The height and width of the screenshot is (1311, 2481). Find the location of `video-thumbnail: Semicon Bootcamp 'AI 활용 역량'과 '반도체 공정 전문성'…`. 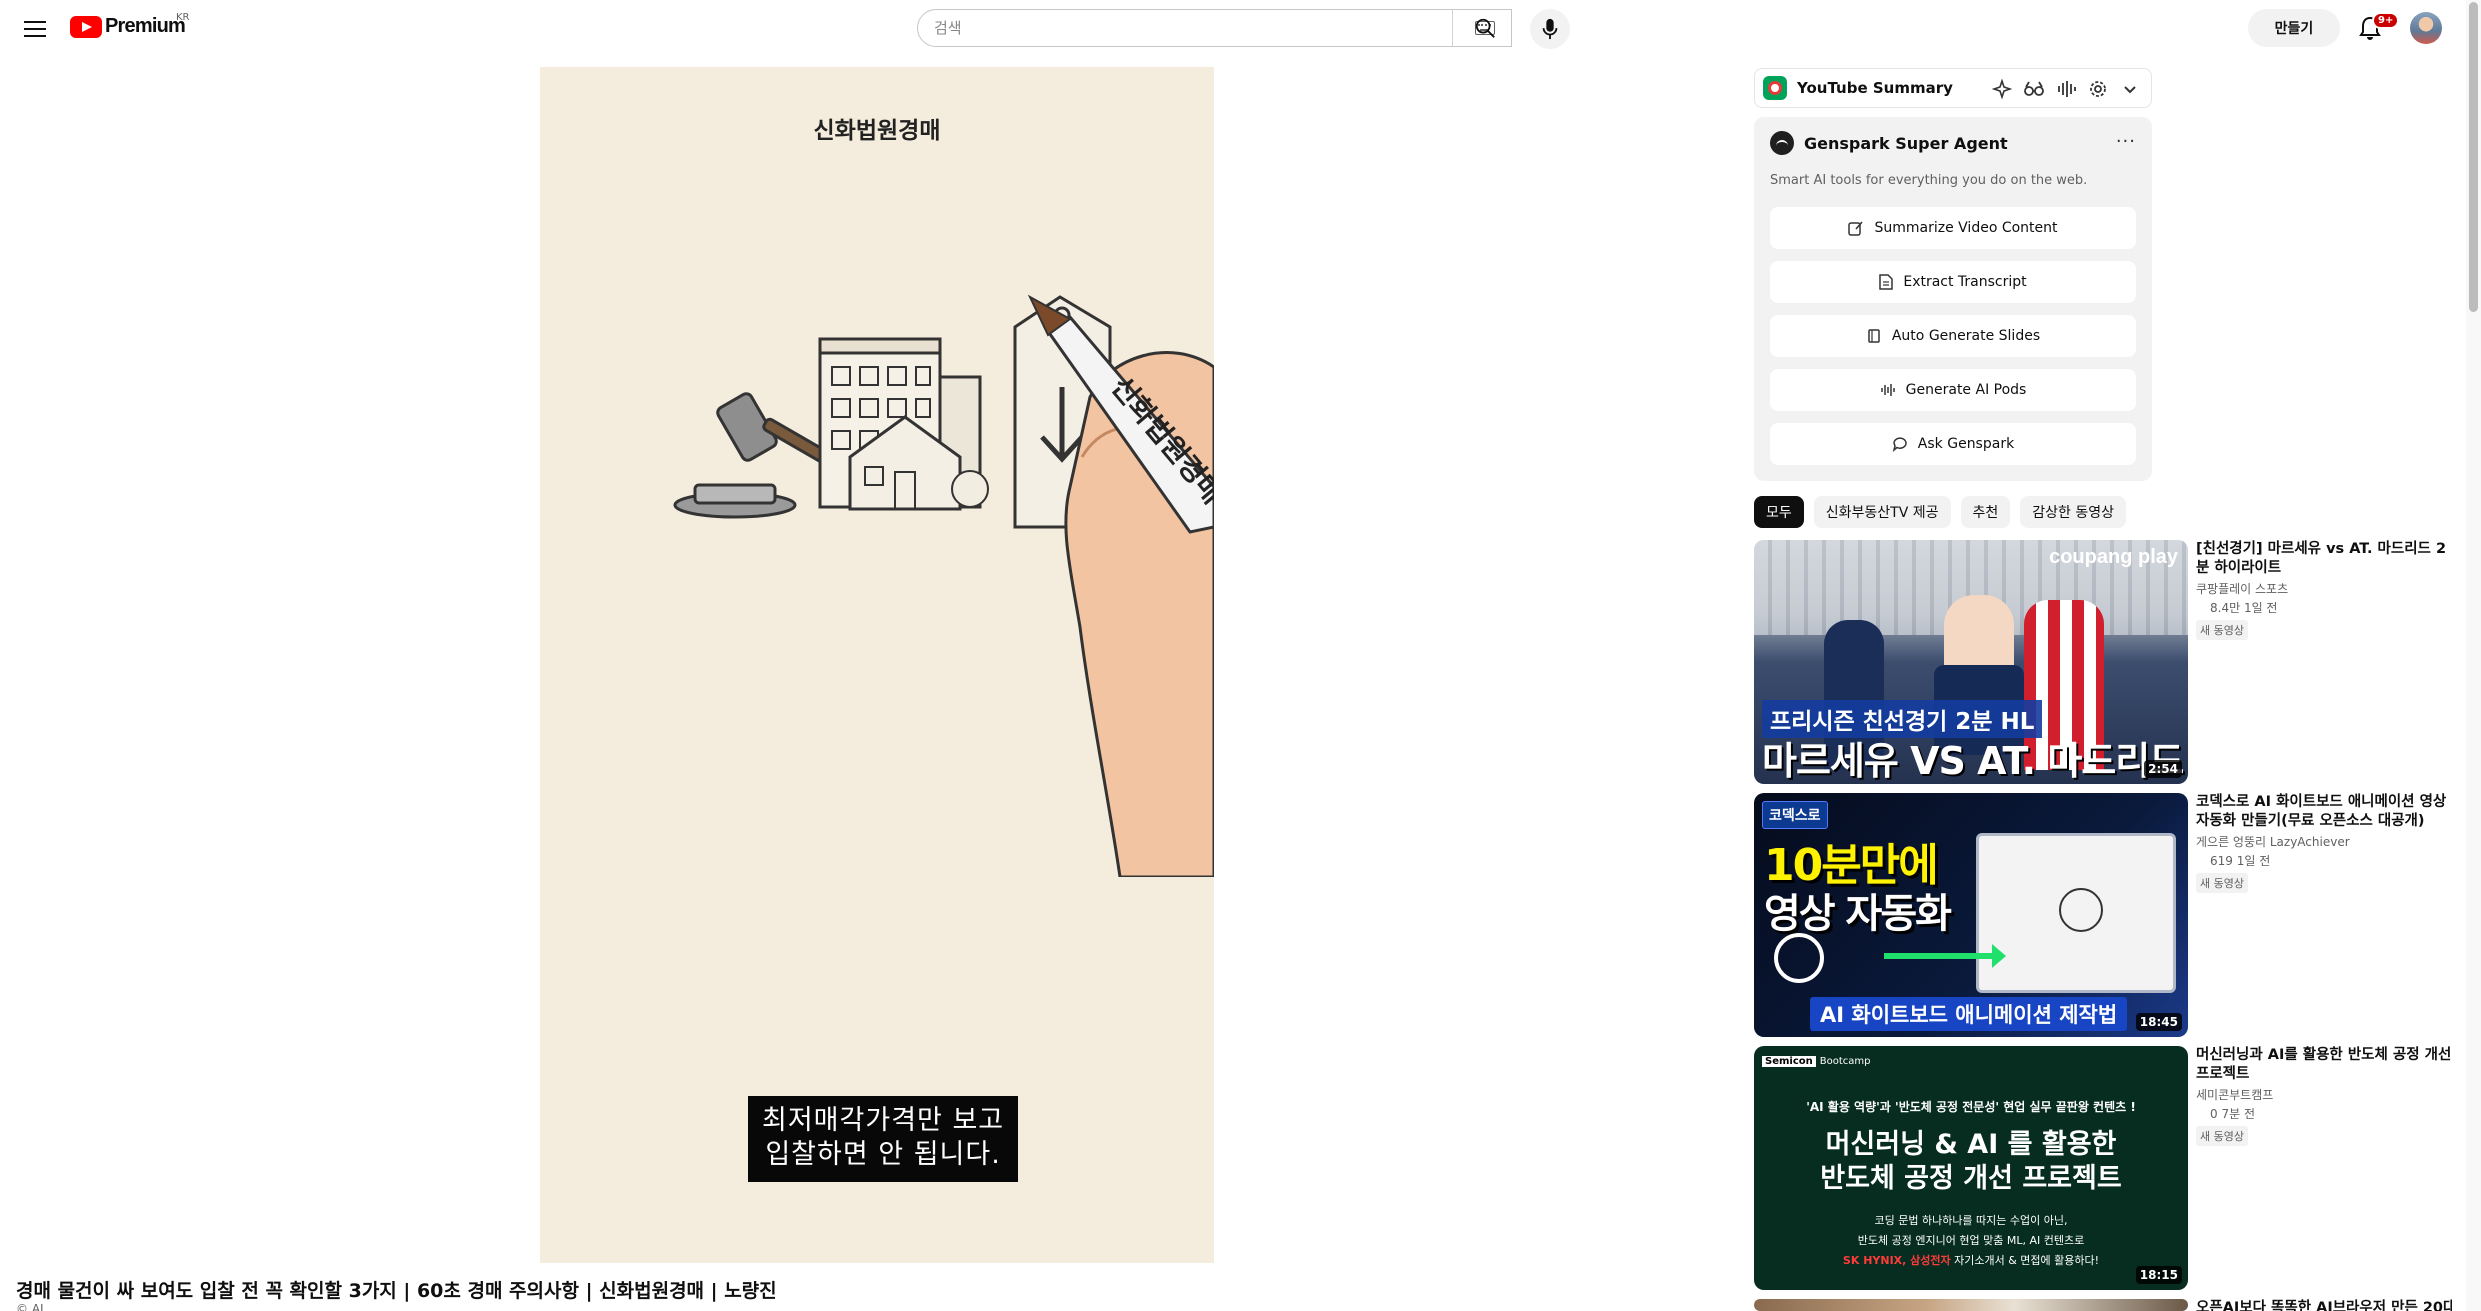

video-thumbnail: Semicon Bootcamp 'AI 활용 역량'과 '반도체 공정 전문성'… is located at coordinates (1971, 1168).